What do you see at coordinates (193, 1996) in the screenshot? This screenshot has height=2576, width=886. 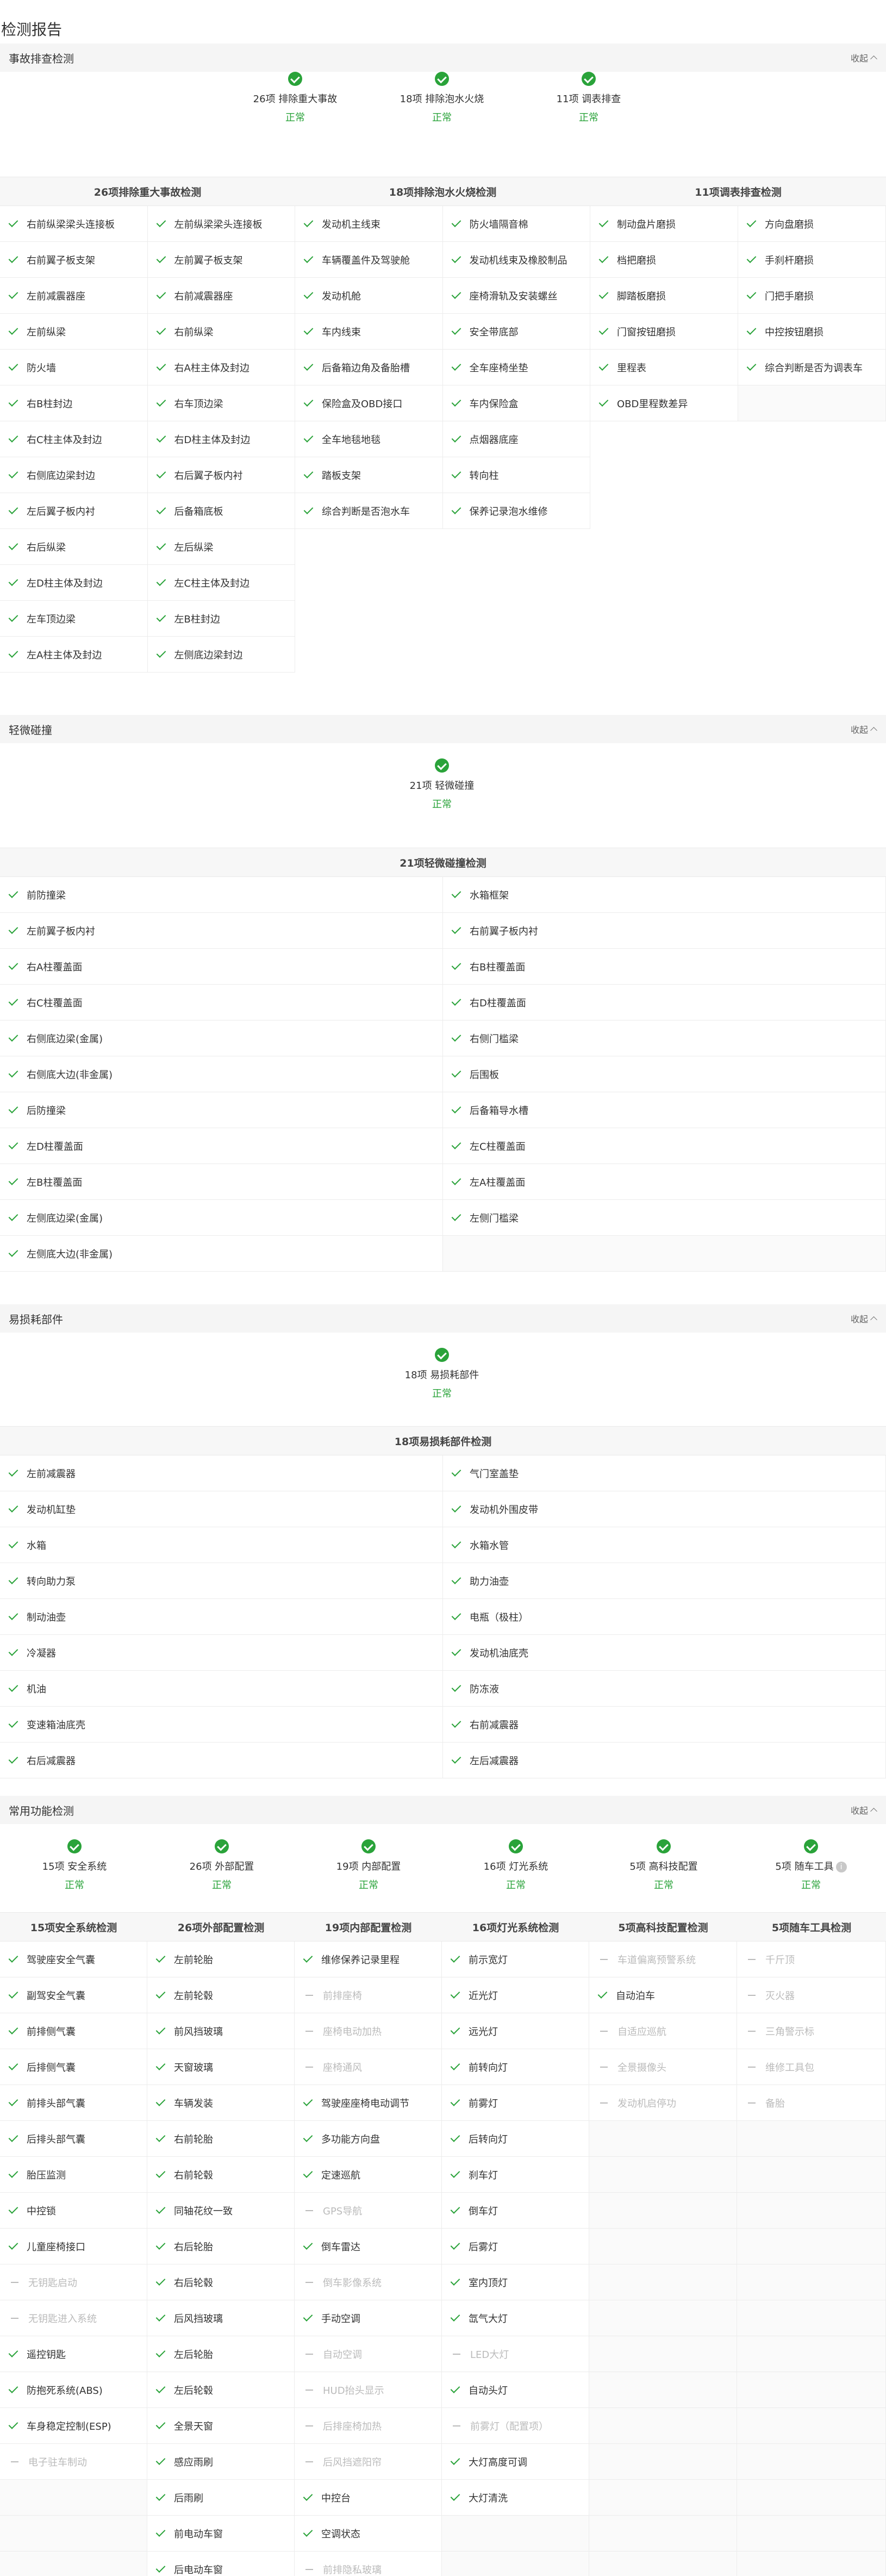 I see `item-label: 左前轮毂` at bounding box center [193, 1996].